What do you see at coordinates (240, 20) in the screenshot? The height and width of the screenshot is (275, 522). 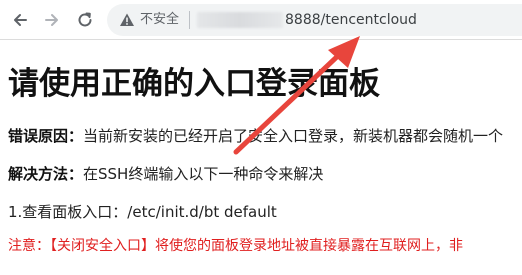 I see `redacted-url-host` at bounding box center [240, 20].